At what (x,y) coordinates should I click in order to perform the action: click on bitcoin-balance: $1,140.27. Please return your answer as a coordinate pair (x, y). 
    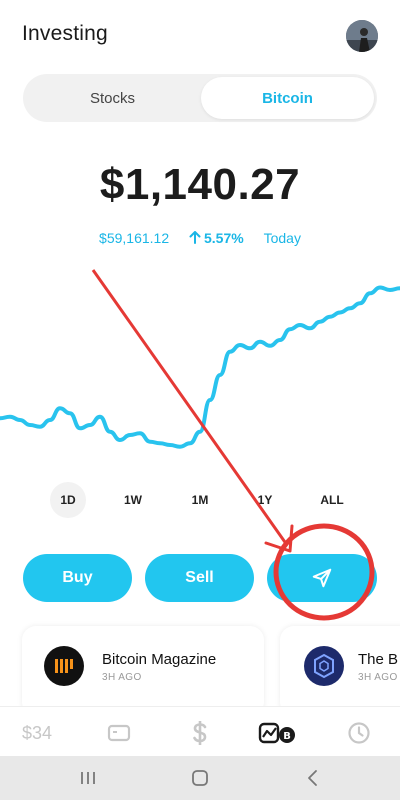
    Looking at the image, I should click on (200, 184).